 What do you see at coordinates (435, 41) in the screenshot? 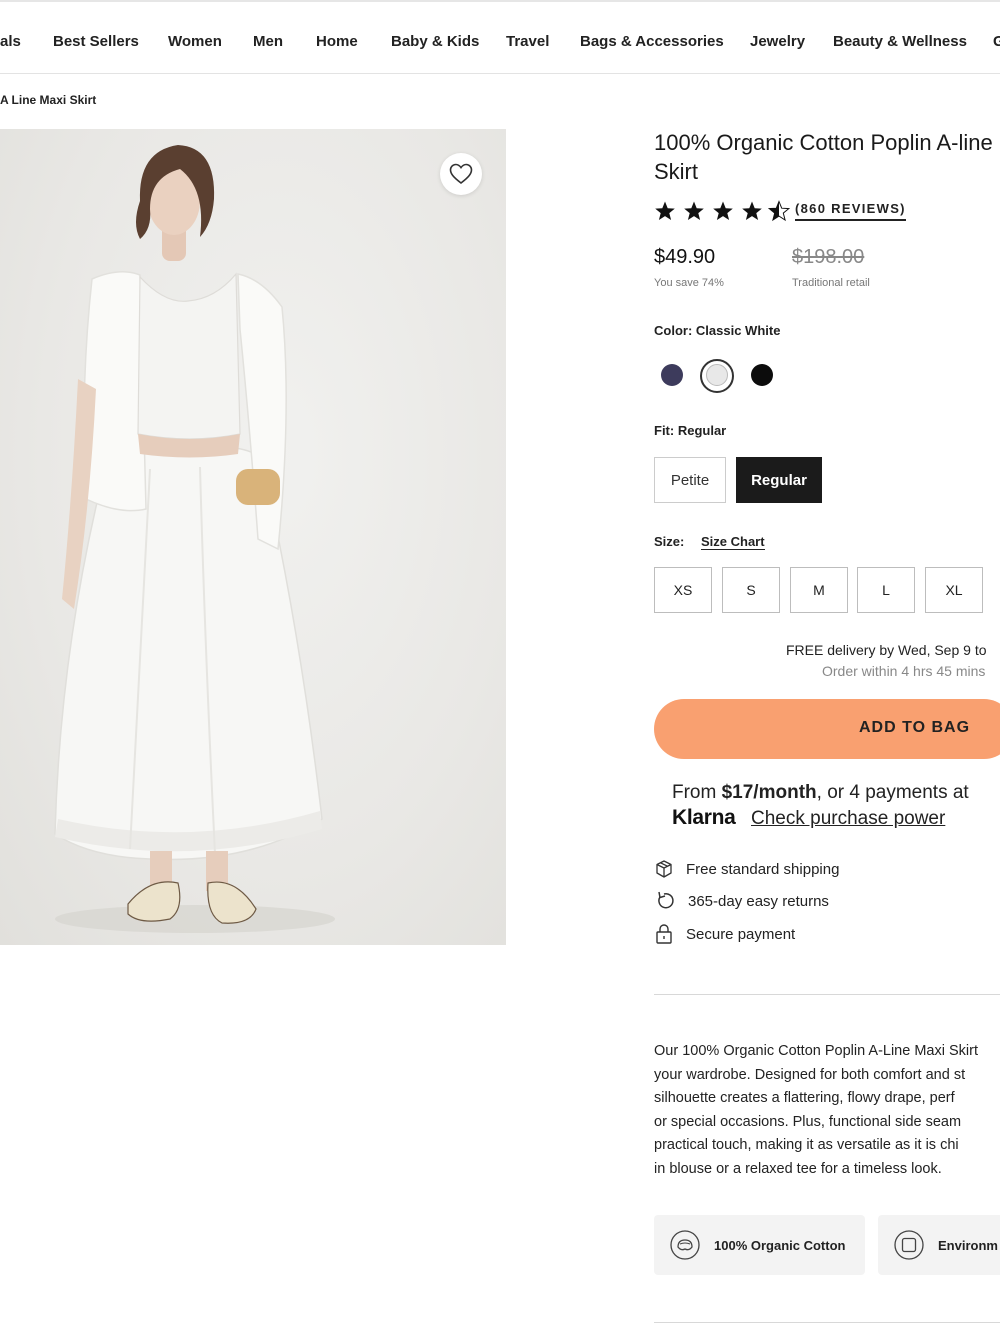
I see `nav-item-baby-kids: Baby & Kids` at bounding box center [435, 41].